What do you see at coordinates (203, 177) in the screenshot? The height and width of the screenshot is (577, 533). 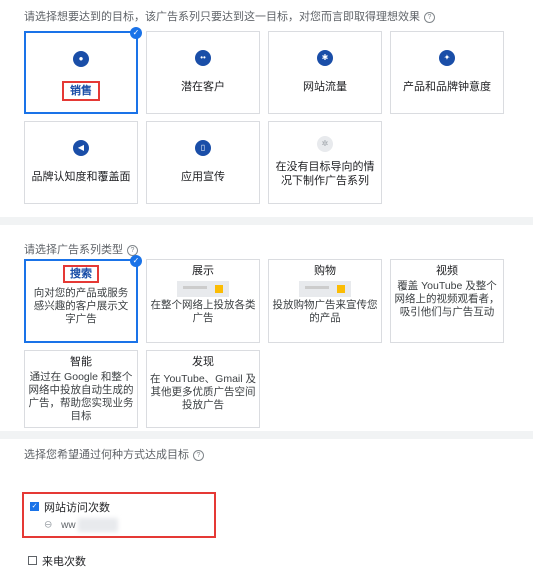 I see `goal-label: 应用宣传` at bounding box center [203, 177].